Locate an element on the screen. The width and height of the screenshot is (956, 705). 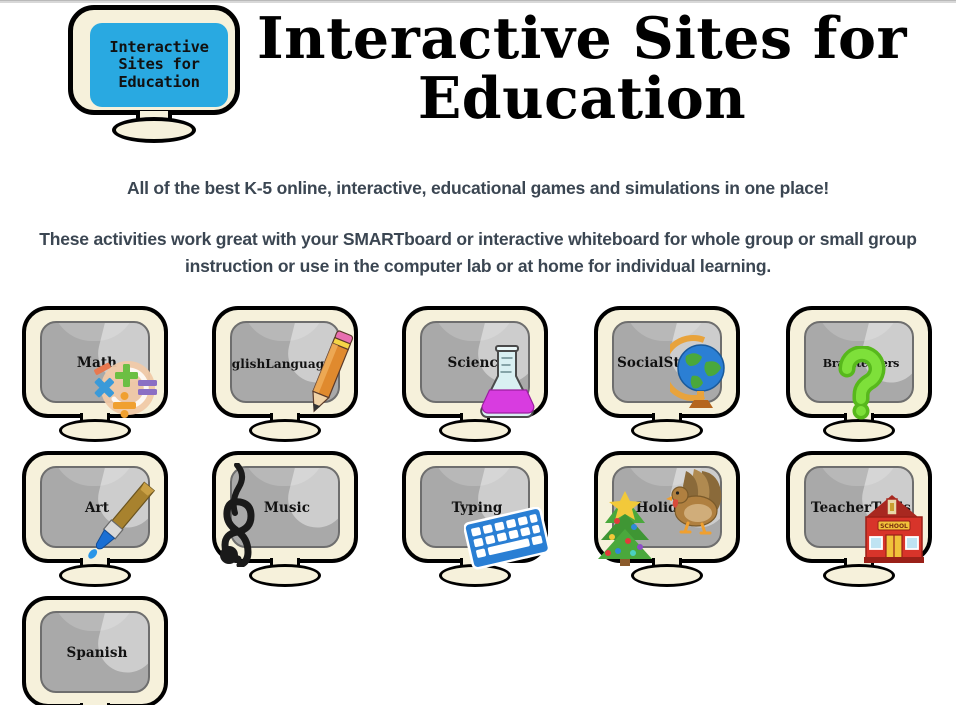
category-tile-brainteasers: Brainteasers is located at coordinates (859, 377).